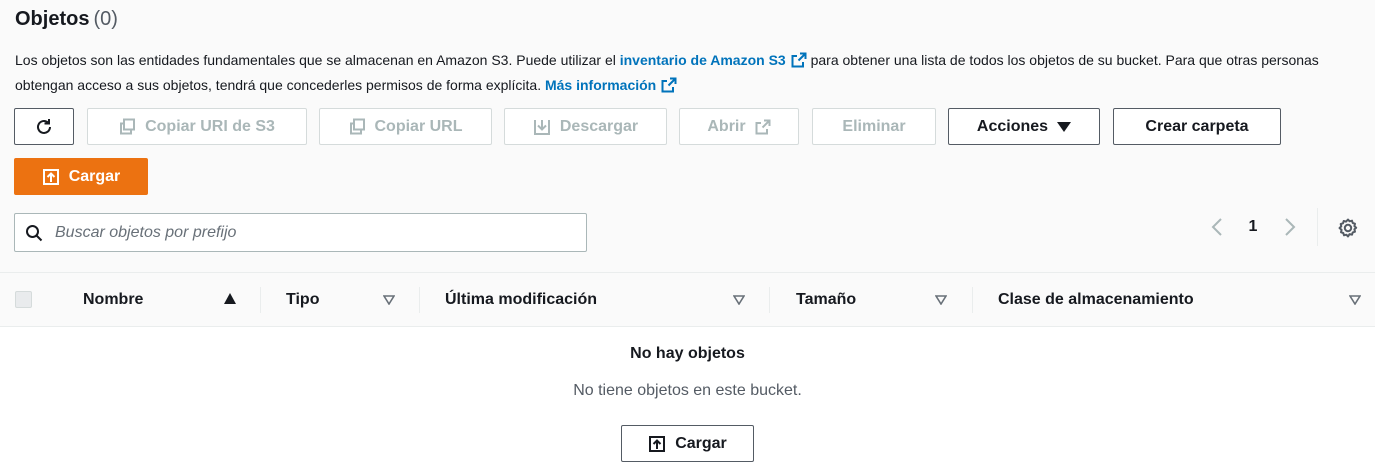 This screenshot has width=1375, height=472. I want to click on column-header-last-modified: Última modificación, so click(594, 299).